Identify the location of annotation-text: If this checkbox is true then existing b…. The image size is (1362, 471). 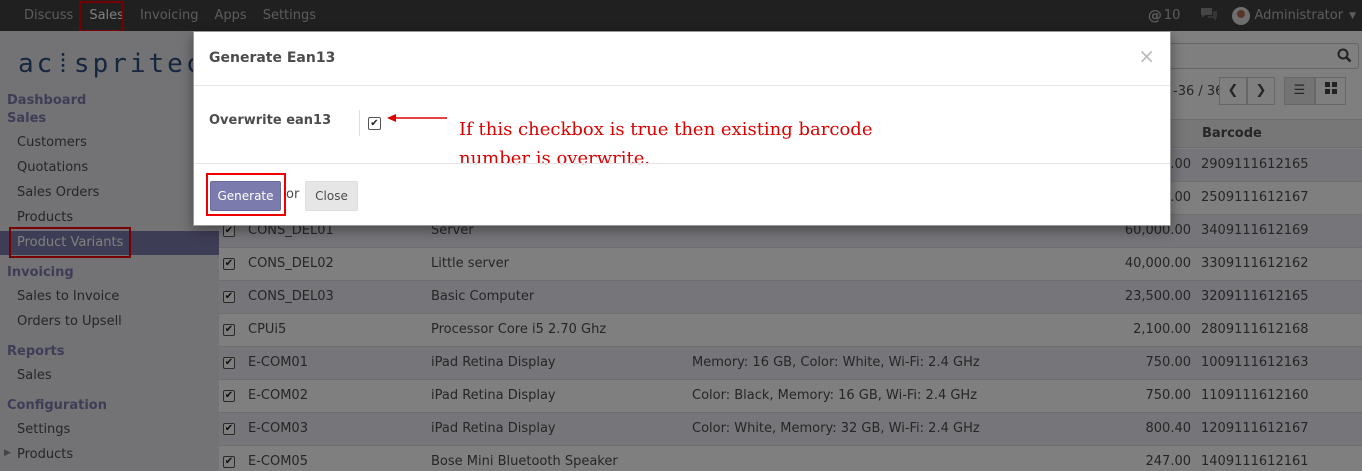
(666, 144).